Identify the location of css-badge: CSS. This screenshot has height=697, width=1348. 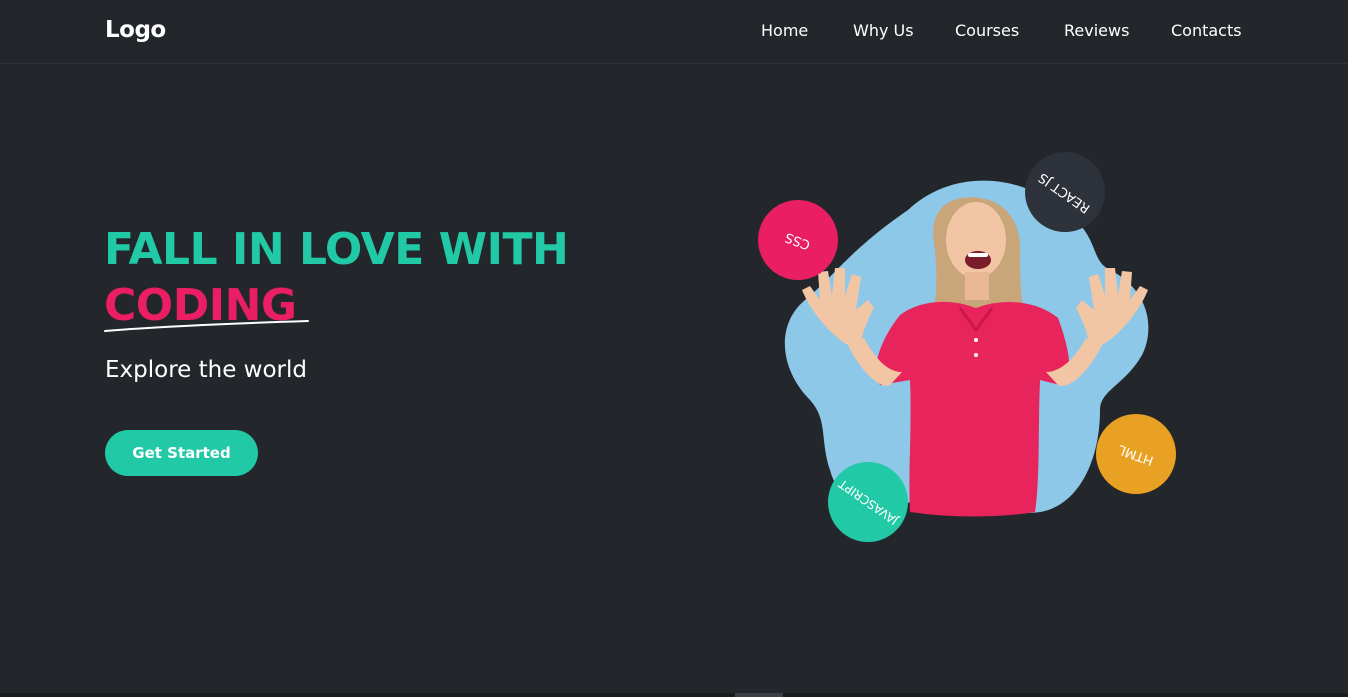
(798, 240).